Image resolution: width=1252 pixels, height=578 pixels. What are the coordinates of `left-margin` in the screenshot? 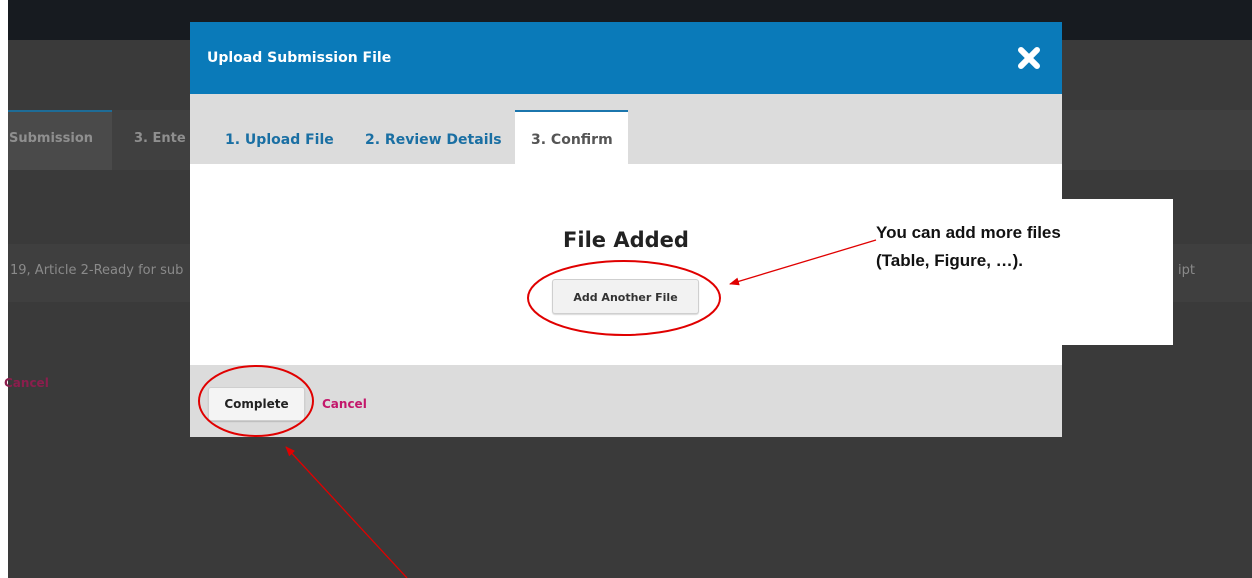 It's located at (4, 289).